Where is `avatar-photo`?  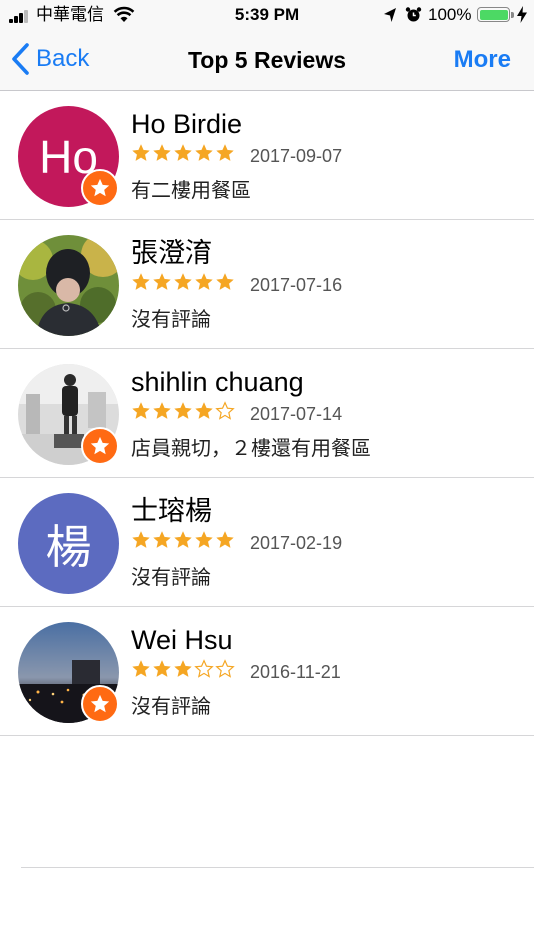
avatar-photo is located at coordinates (68, 285).